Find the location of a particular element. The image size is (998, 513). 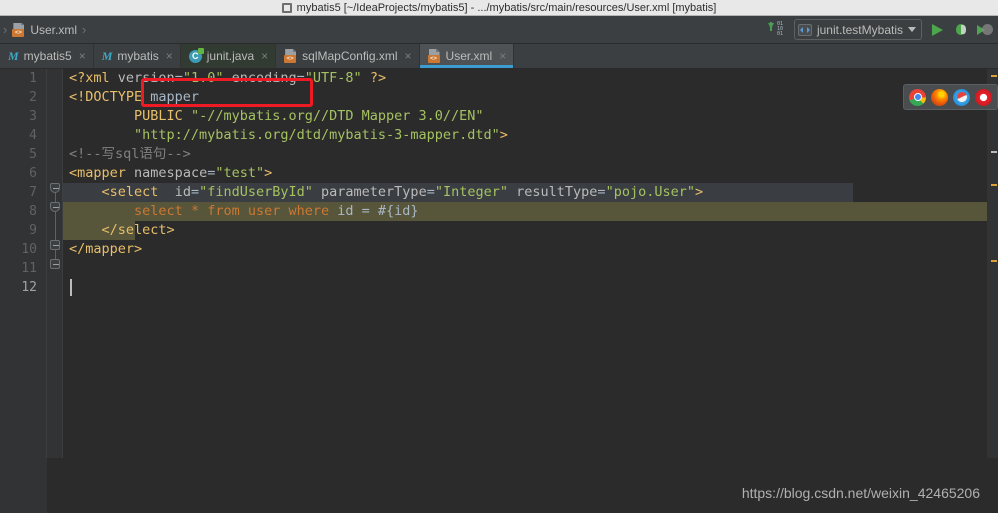

run-button is located at coordinates (937, 30).